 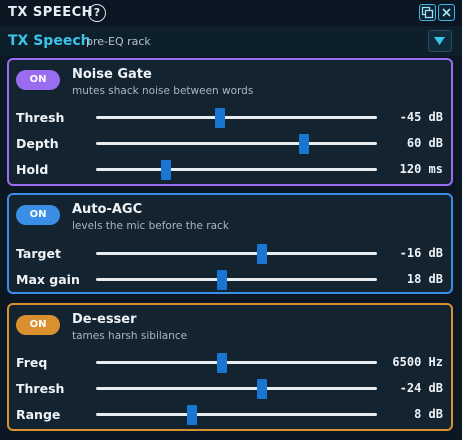 I want to click on thresh-label: Thresh, so click(x=40, y=117).